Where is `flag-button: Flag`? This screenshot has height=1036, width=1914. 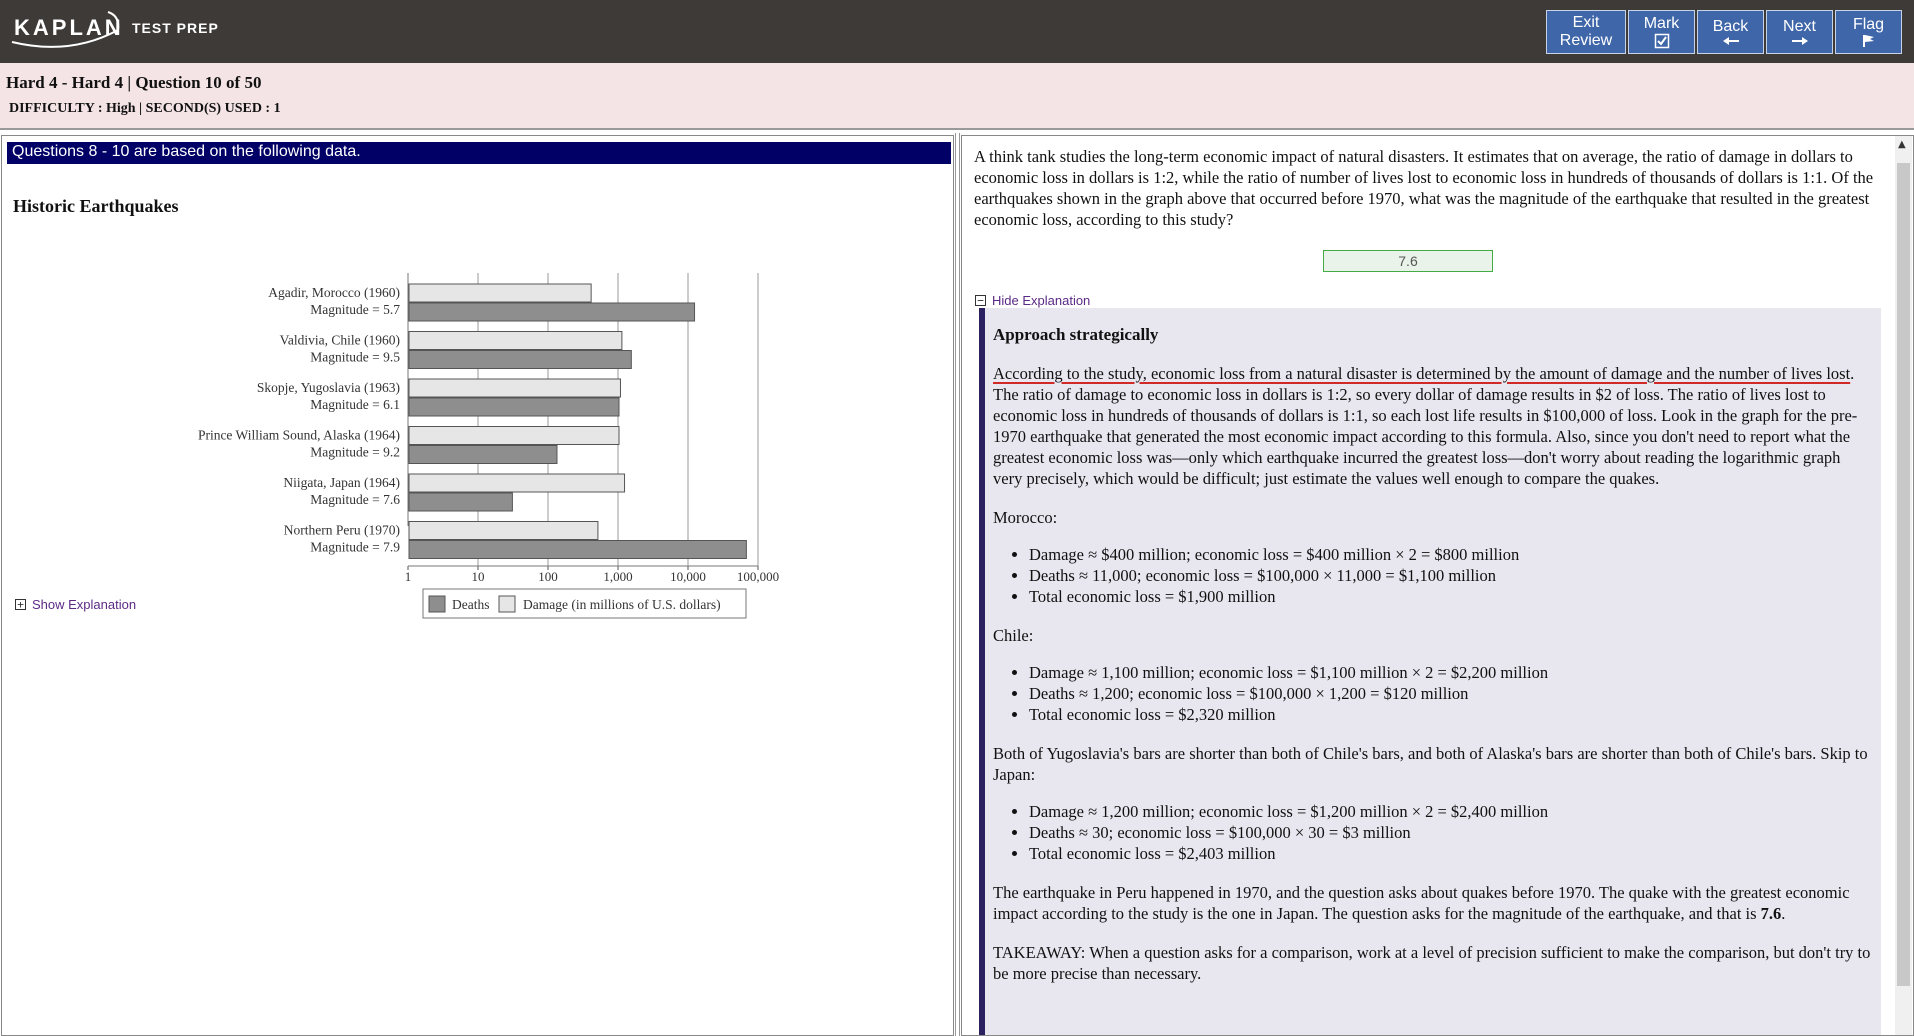
flag-button: Flag is located at coordinates (1868, 32).